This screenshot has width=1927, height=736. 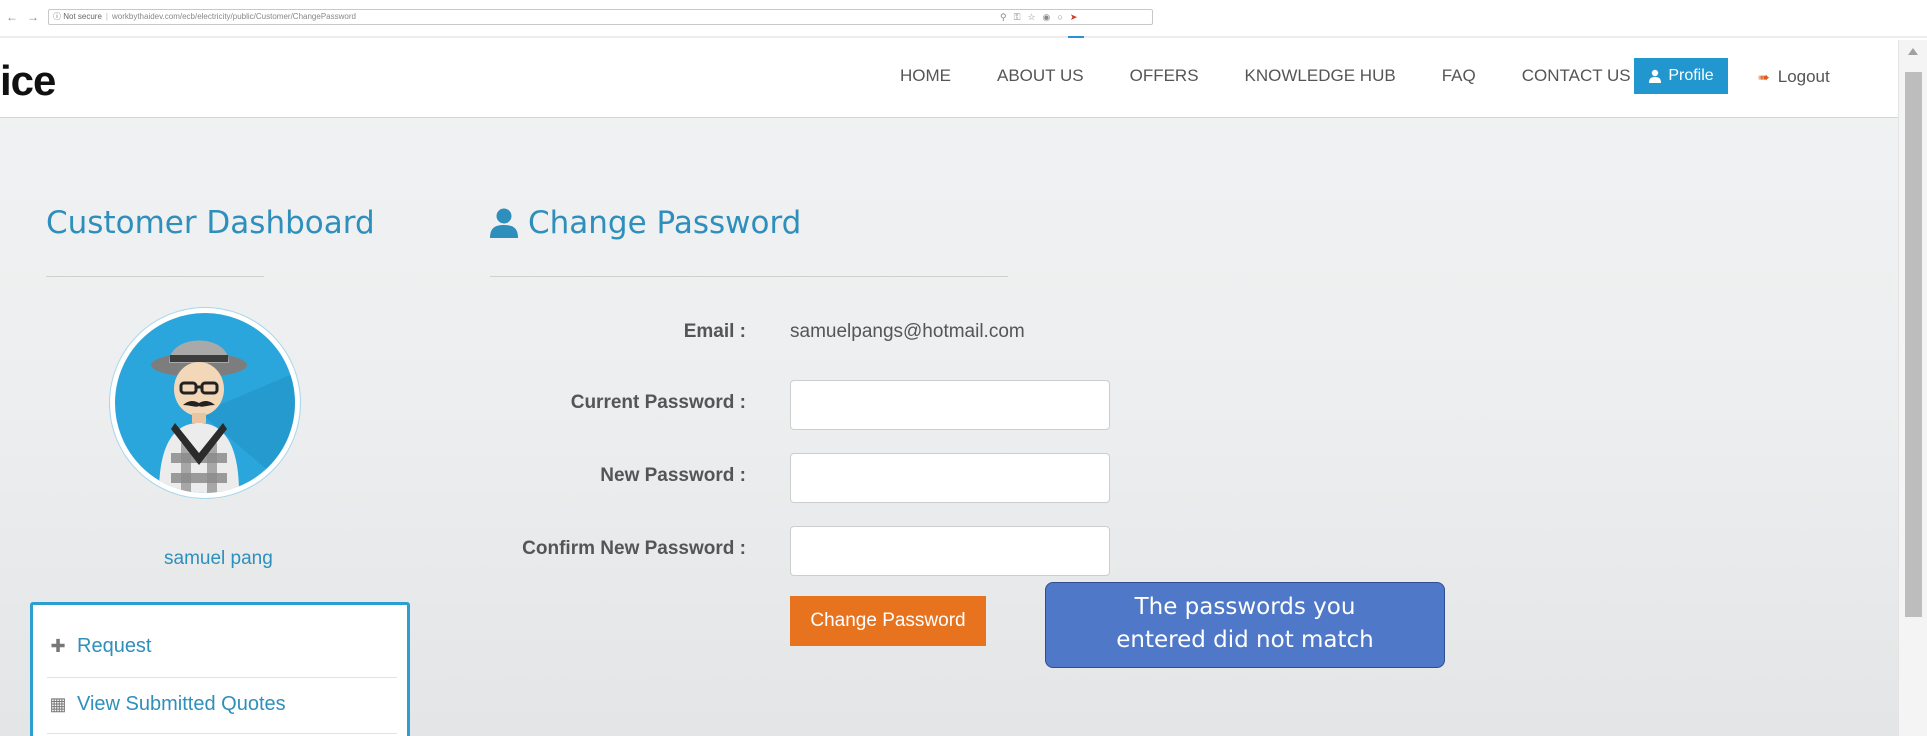 I want to click on change-password-title: Change Password, so click(x=645, y=223).